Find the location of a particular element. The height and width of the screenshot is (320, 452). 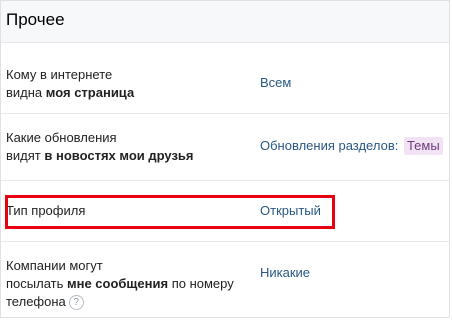

row-label-line1: Компании могут is located at coordinates (54, 265).